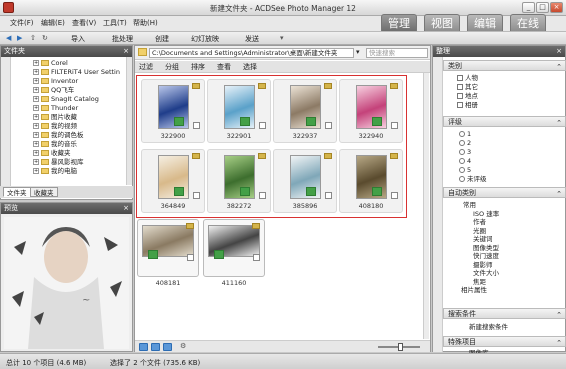  What do you see at coordinates (84, 23) in the screenshot?
I see `menu-view: 查看(V)` at bounding box center [84, 23].